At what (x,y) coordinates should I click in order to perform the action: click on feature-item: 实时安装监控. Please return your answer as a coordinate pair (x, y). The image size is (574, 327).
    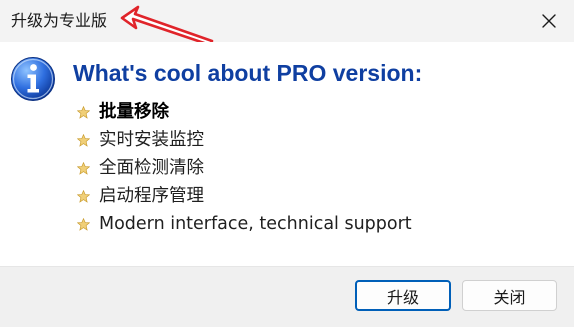
    Looking at the image, I should click on (244, 140).